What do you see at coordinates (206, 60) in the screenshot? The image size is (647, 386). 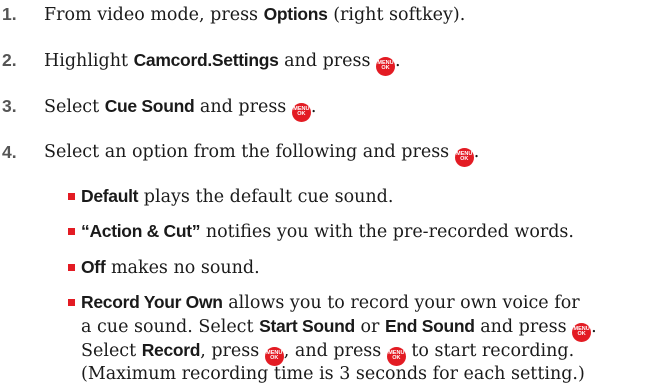 I see `camcord-settings-label: Camcord.Settings` at bounding box center [206, 60].